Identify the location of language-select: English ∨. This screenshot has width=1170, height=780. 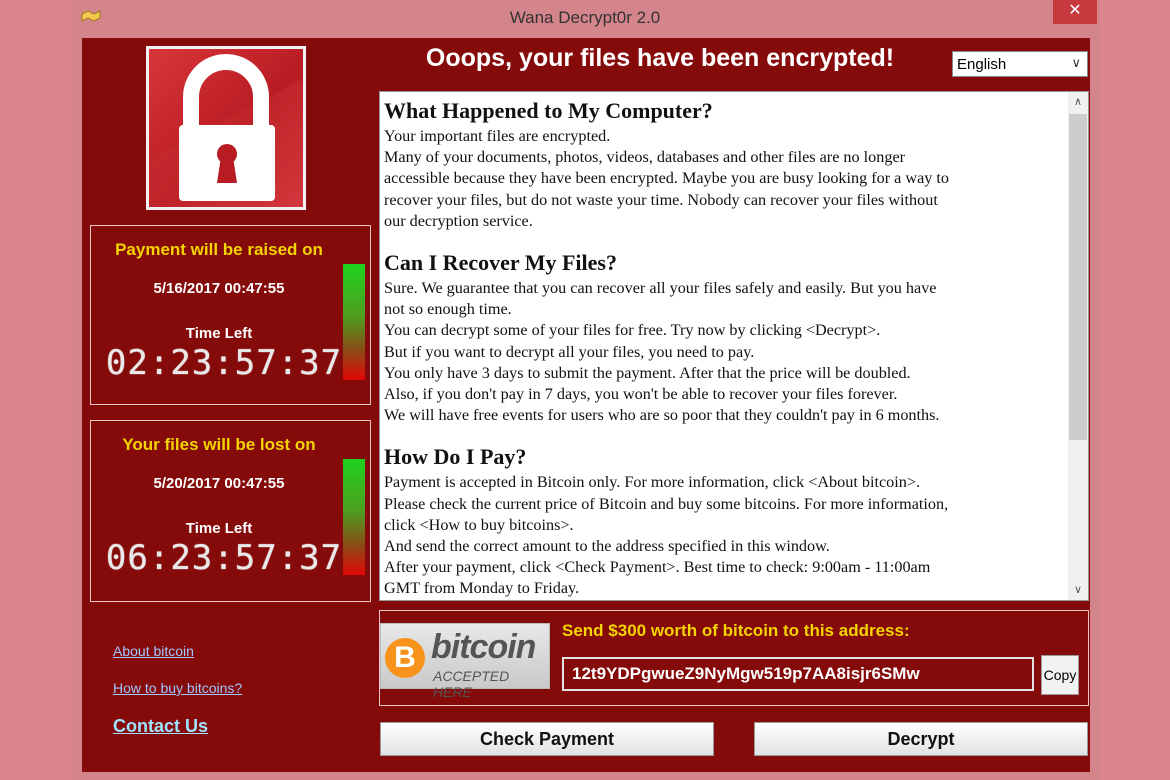
(1020, 64).